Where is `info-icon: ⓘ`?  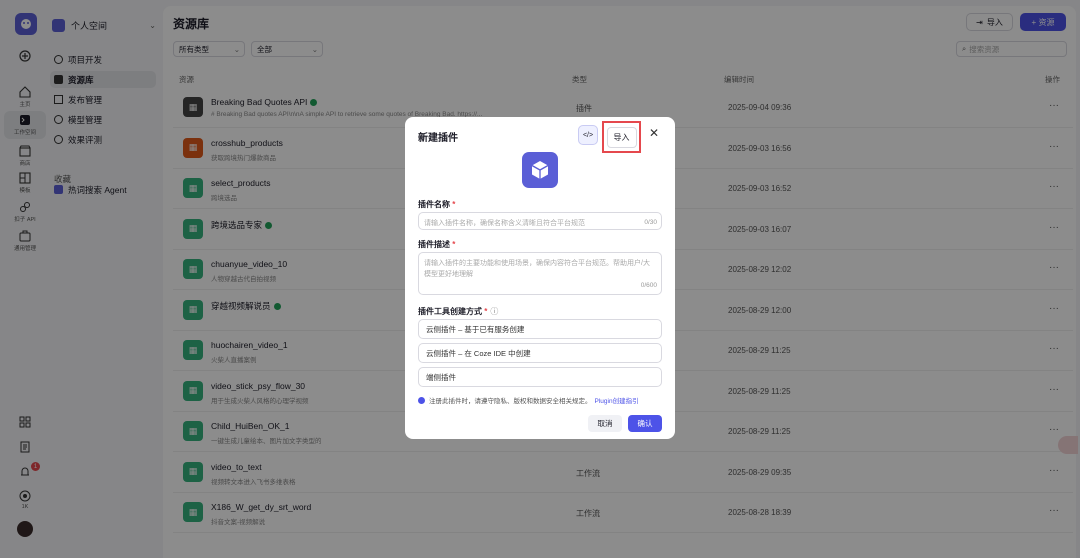 info-icon: ⓘ is located at coordinates (494, 311).